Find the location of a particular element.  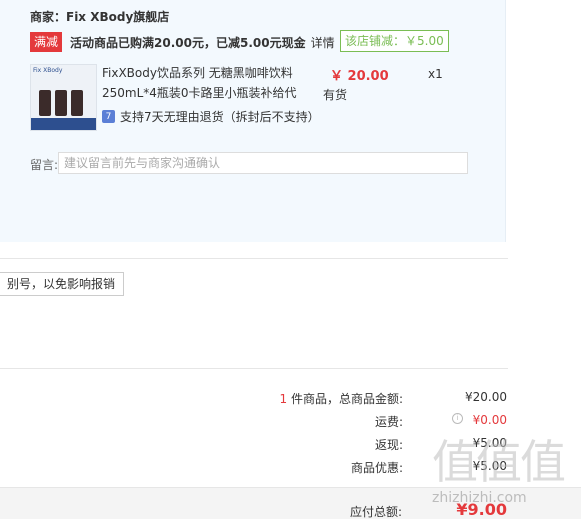

total-items-label: 1 件商品，总商品金额: is located at coordinates (341, 399).